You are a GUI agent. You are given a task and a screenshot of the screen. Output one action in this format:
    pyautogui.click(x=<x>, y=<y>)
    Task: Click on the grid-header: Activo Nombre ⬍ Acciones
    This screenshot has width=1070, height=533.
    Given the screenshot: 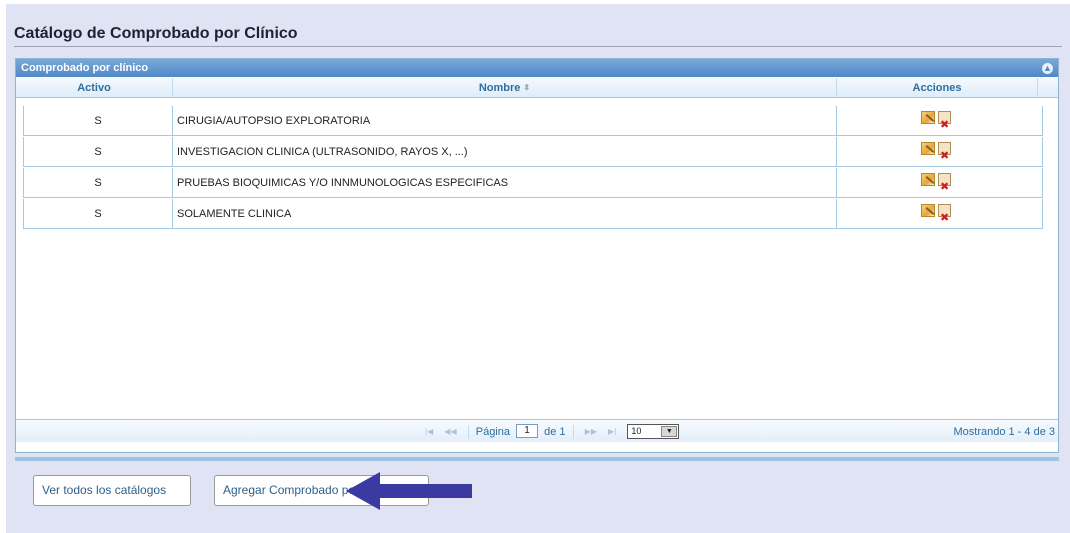 What is the action you would take?
    pyautogui.click(x=537, y=88)
    